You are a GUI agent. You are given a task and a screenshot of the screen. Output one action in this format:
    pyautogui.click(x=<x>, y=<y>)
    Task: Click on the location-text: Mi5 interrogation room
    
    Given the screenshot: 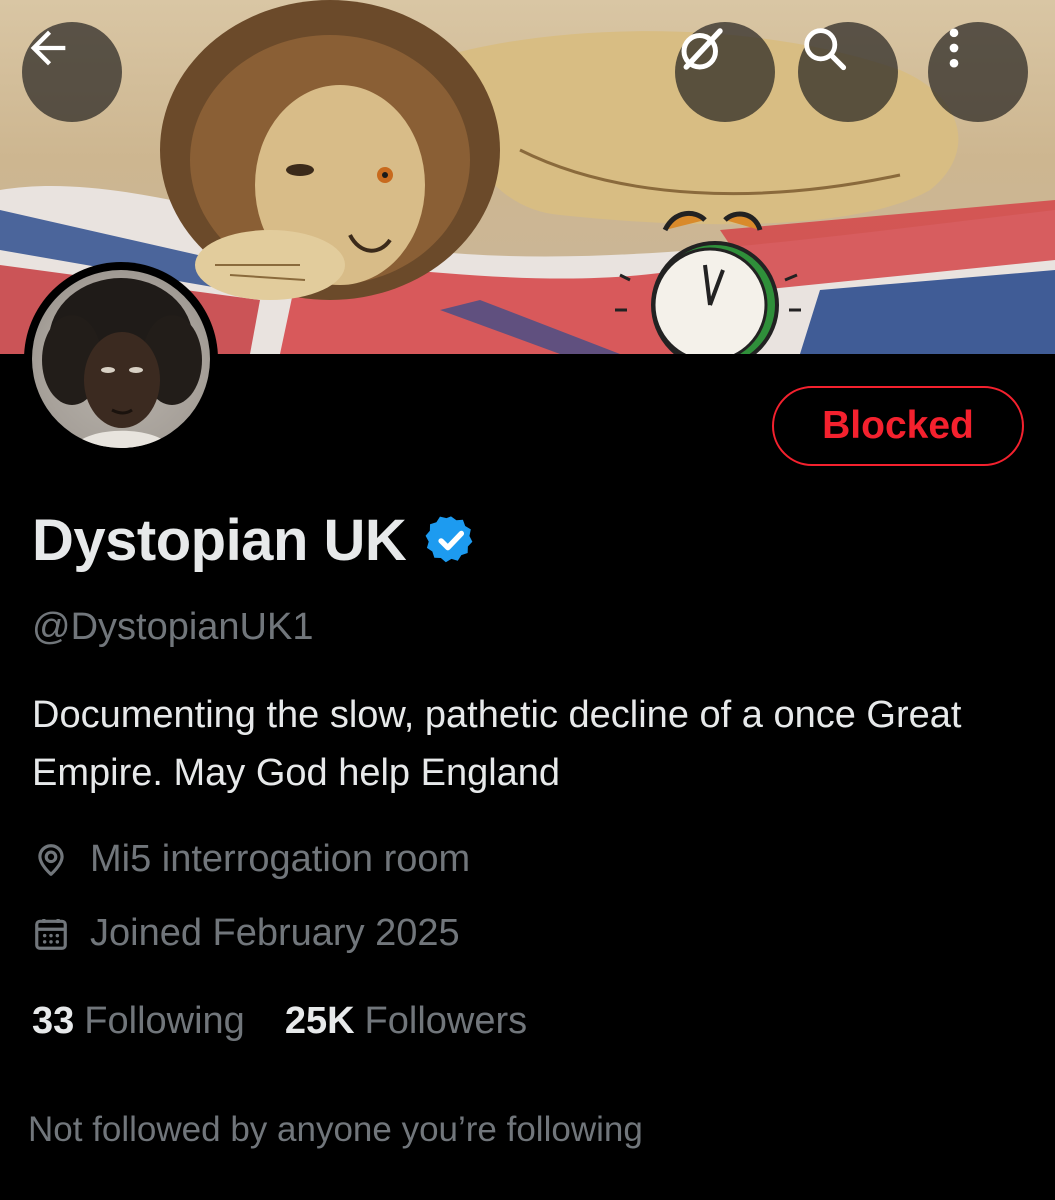 What is the action you would take?
    pyautogui.click(x=280, y=859)
    